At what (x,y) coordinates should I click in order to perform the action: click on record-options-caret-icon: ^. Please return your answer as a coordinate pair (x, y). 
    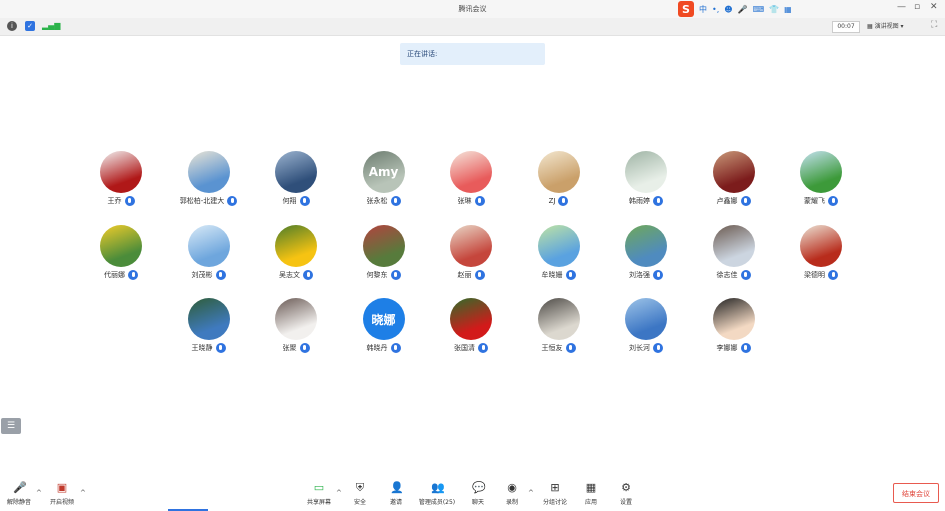
    Looking at the image, I should click on (531, 493).